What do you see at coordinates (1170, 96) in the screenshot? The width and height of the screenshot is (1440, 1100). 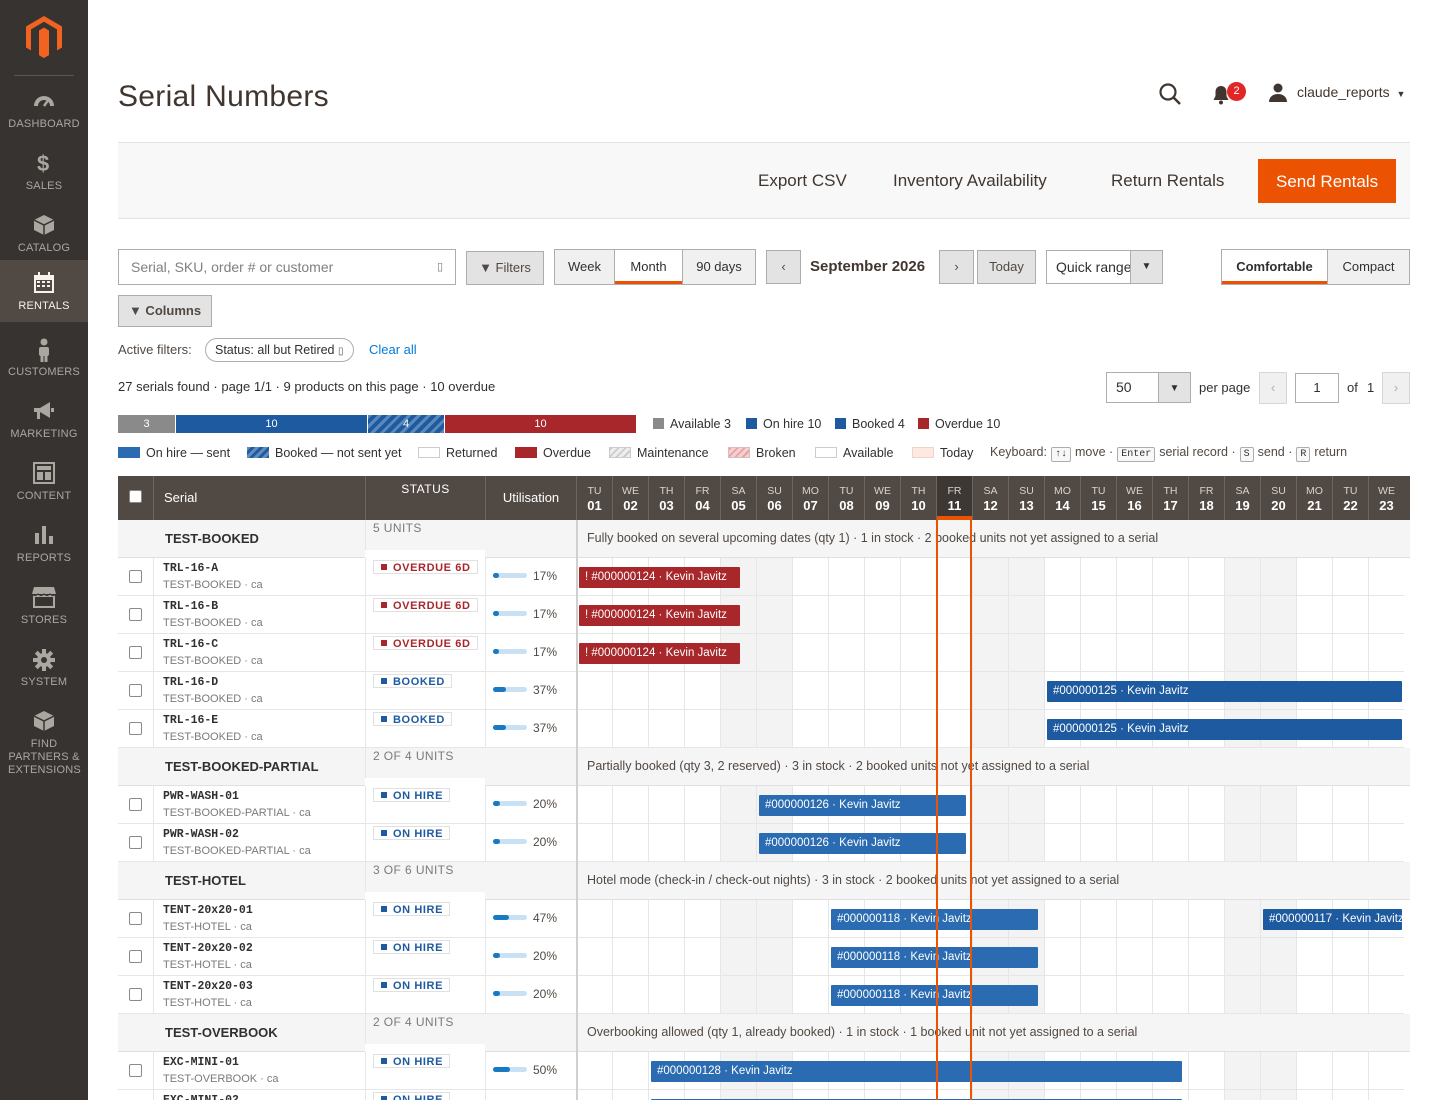 I see `search-icon` at bounding box center [1170, 96].